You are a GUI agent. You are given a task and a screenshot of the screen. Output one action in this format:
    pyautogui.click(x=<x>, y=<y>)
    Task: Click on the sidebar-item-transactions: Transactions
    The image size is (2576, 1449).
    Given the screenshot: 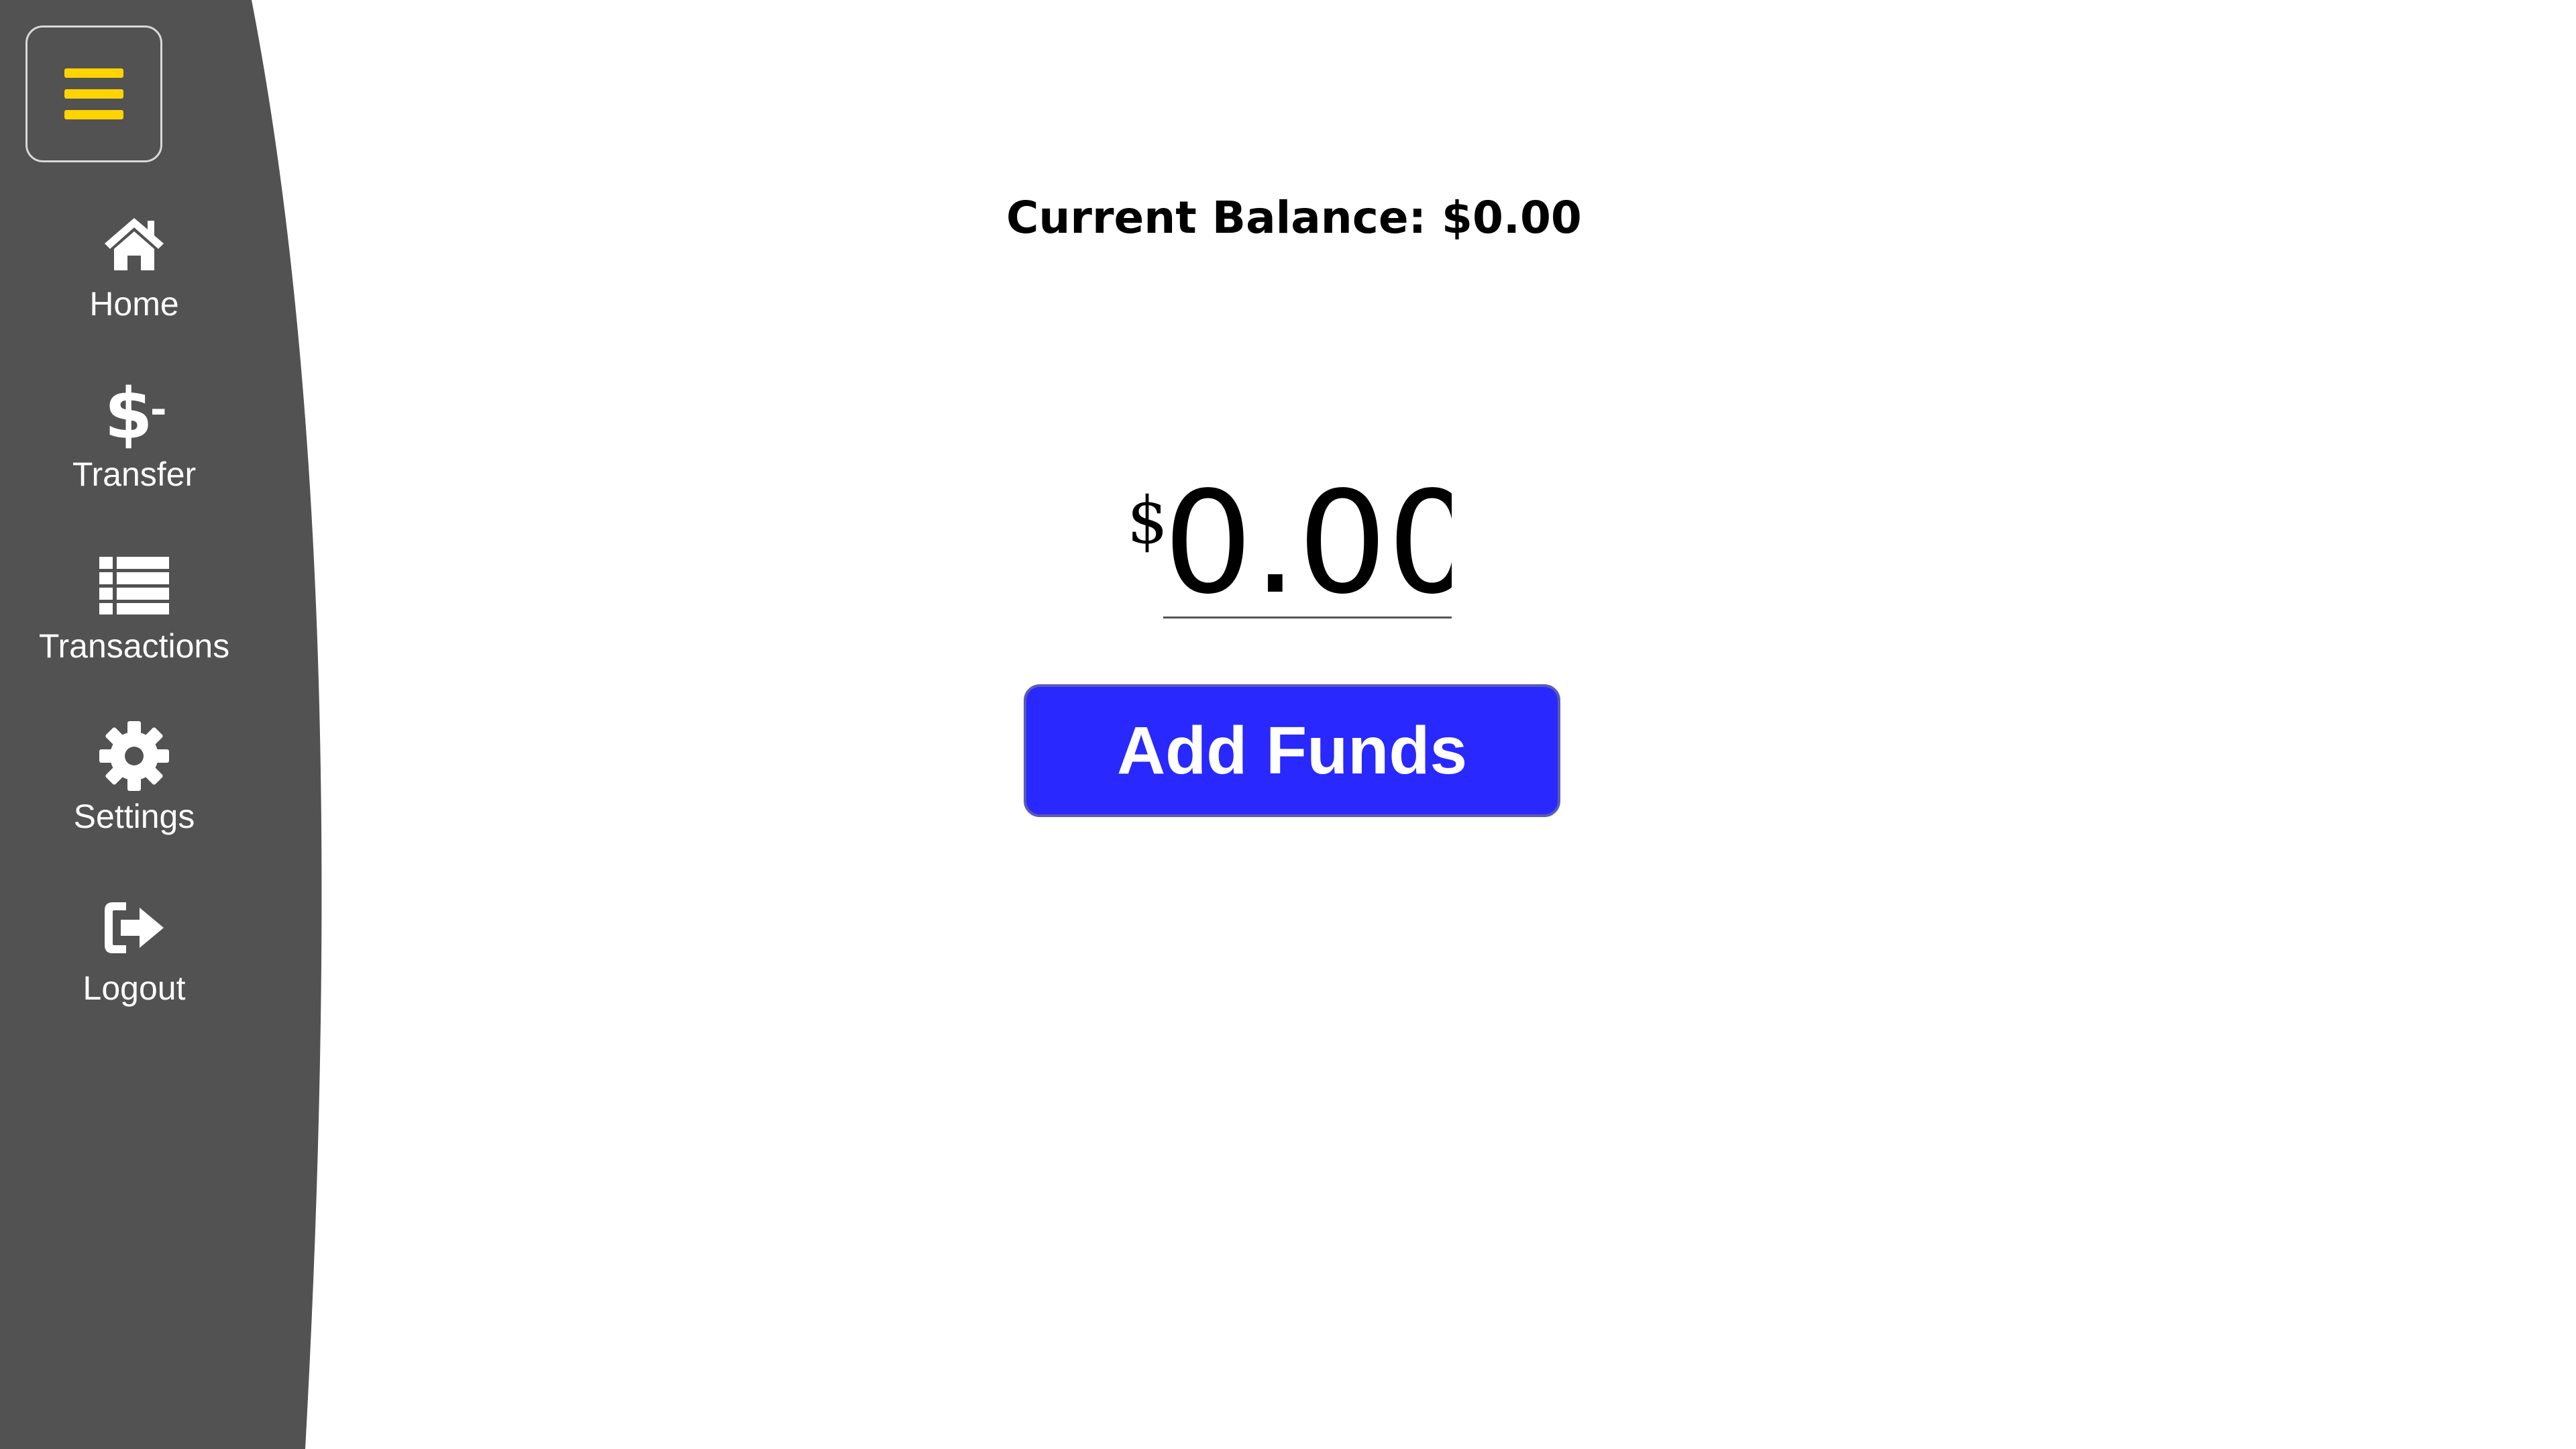 What is the action you would take?
    pyautogui.click(x=134, y=606)
    